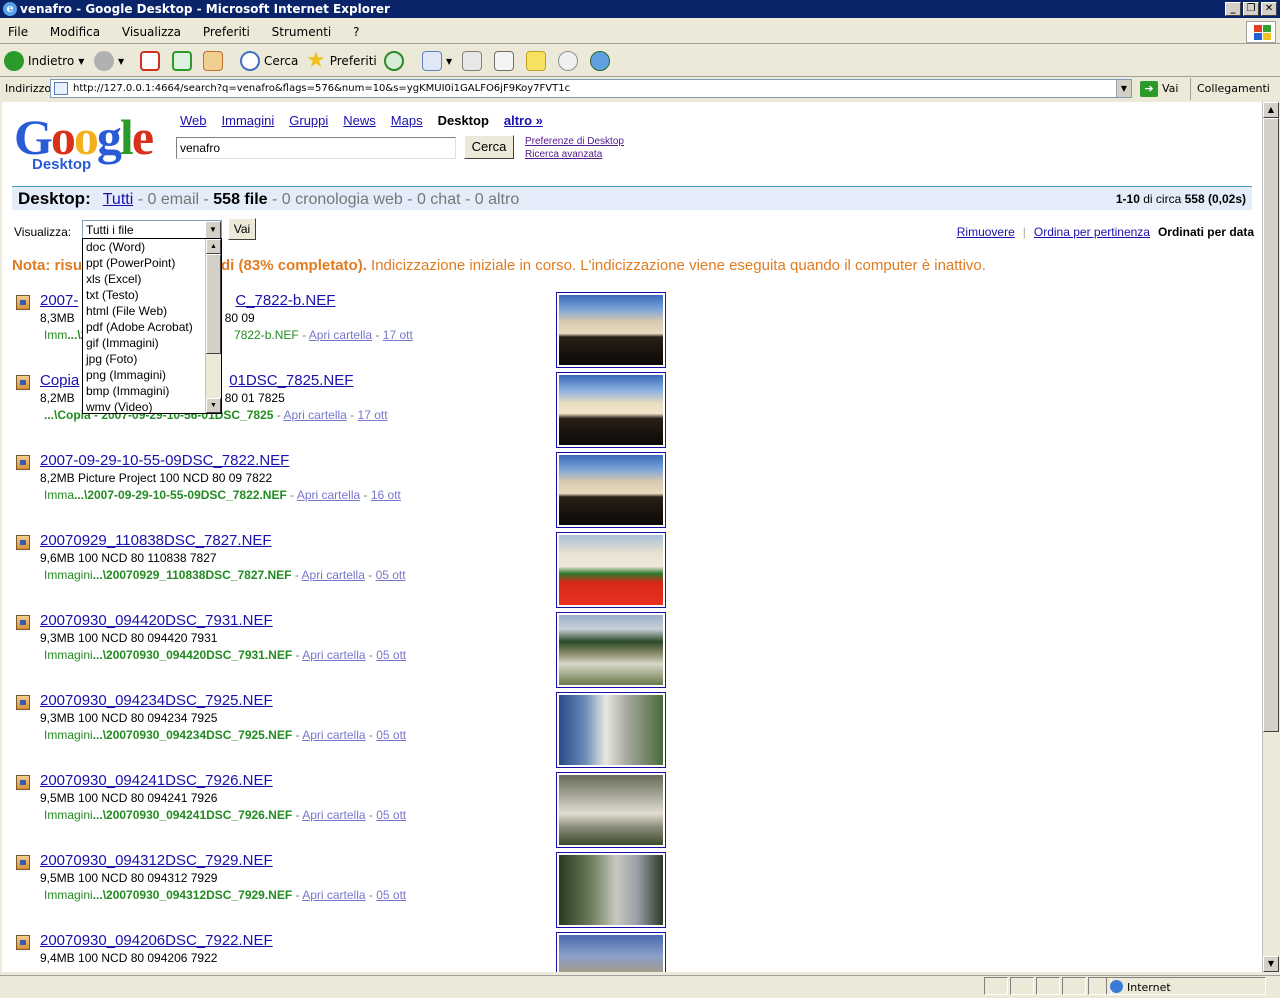 The height and width of the screenshot is (998, 1280). What do you see at coordinates (213, 230) in the screenshot?
I see `select-arrow-icon: ▼` at bounding box center [213, 230].